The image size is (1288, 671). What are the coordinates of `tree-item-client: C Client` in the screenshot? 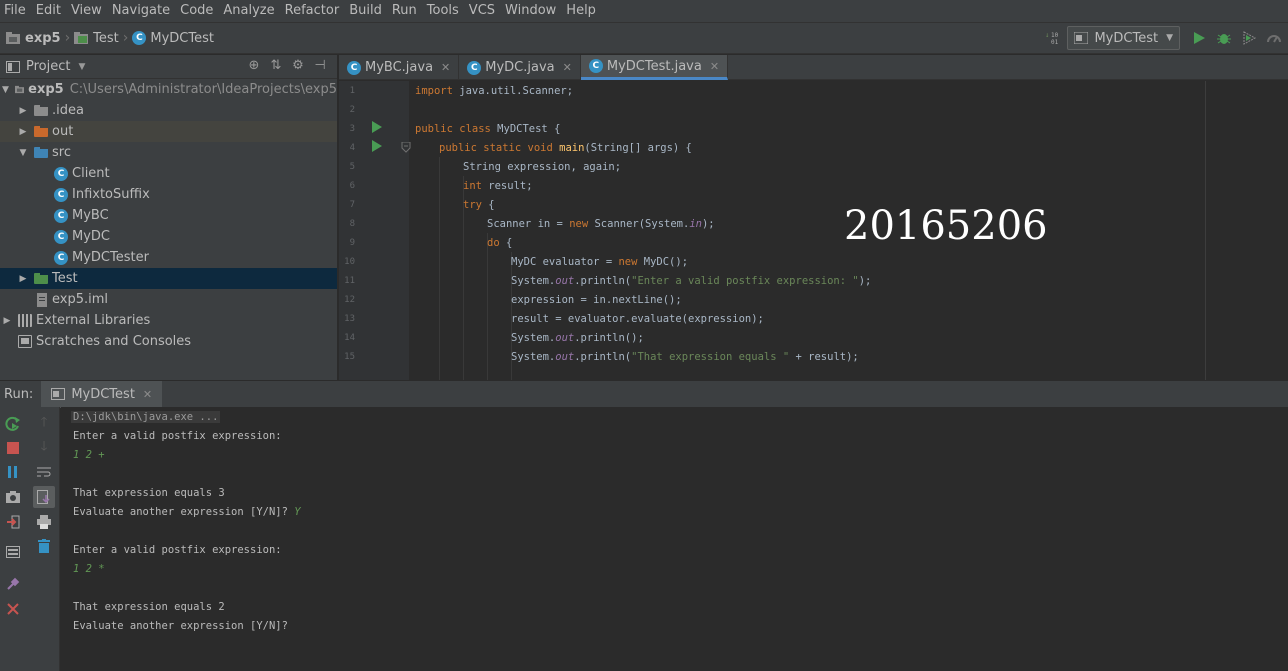 It's located at (168, 173).